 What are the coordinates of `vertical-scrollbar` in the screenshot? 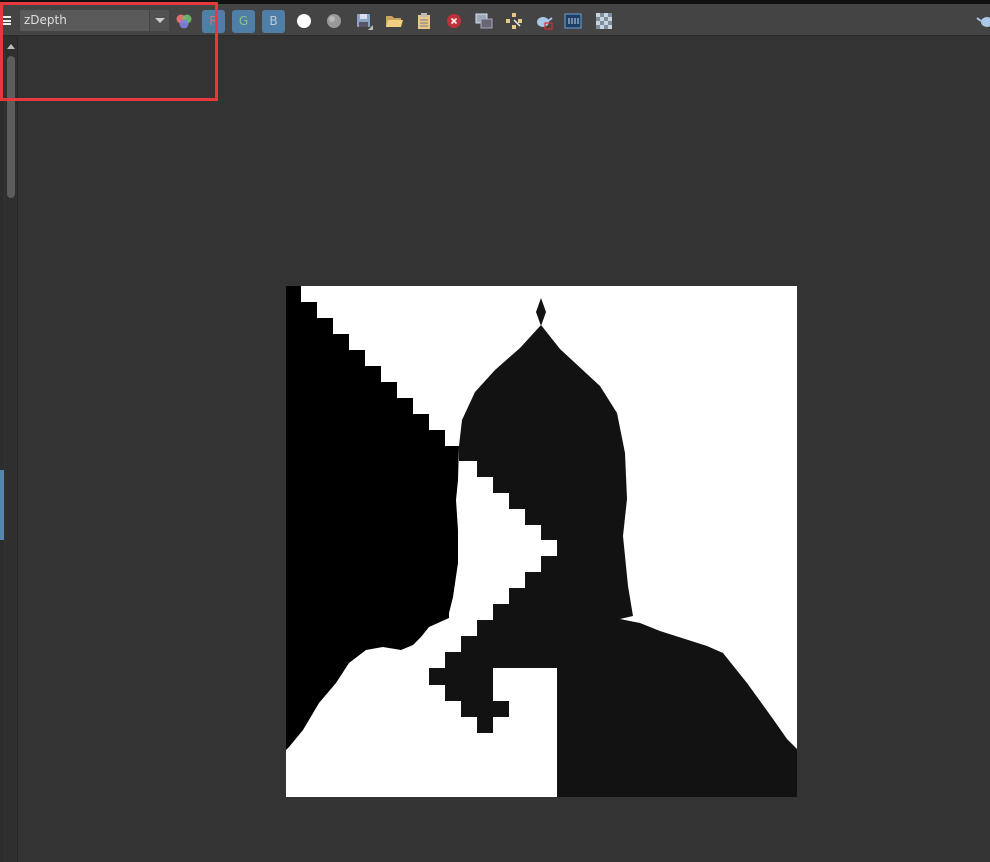 It's located at (11, 449).